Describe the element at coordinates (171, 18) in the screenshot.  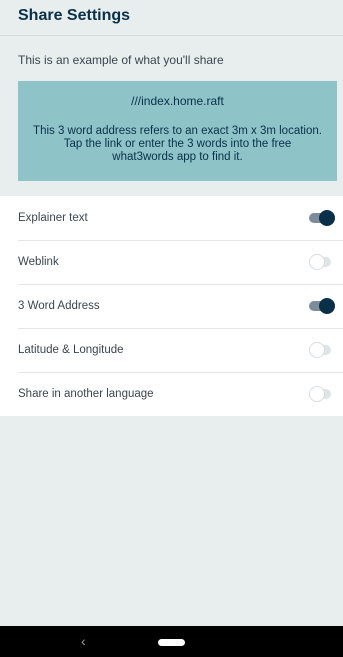
I see `app-header: Share Settings` at that location.